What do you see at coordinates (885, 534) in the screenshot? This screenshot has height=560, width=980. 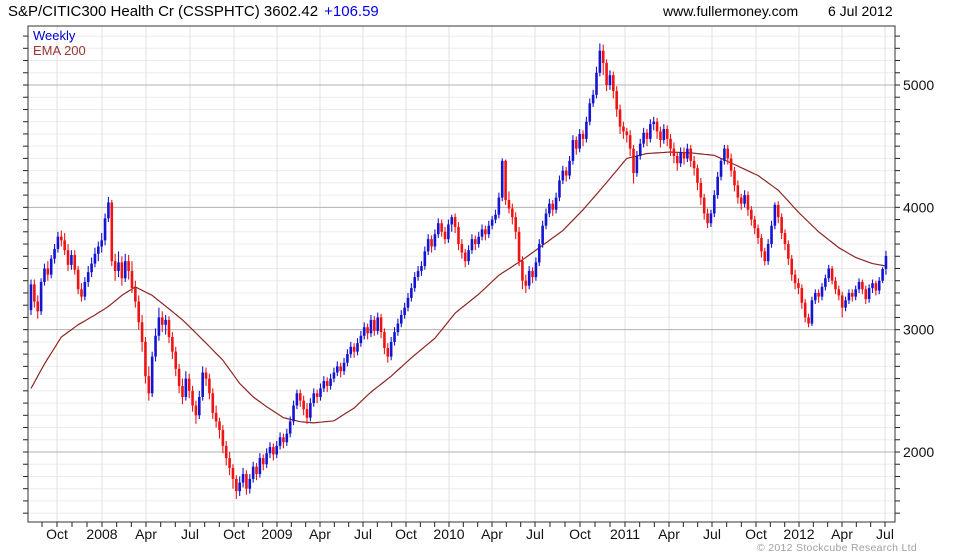 I see `x-axis-label: Jul` at bounding box center [885, 534].